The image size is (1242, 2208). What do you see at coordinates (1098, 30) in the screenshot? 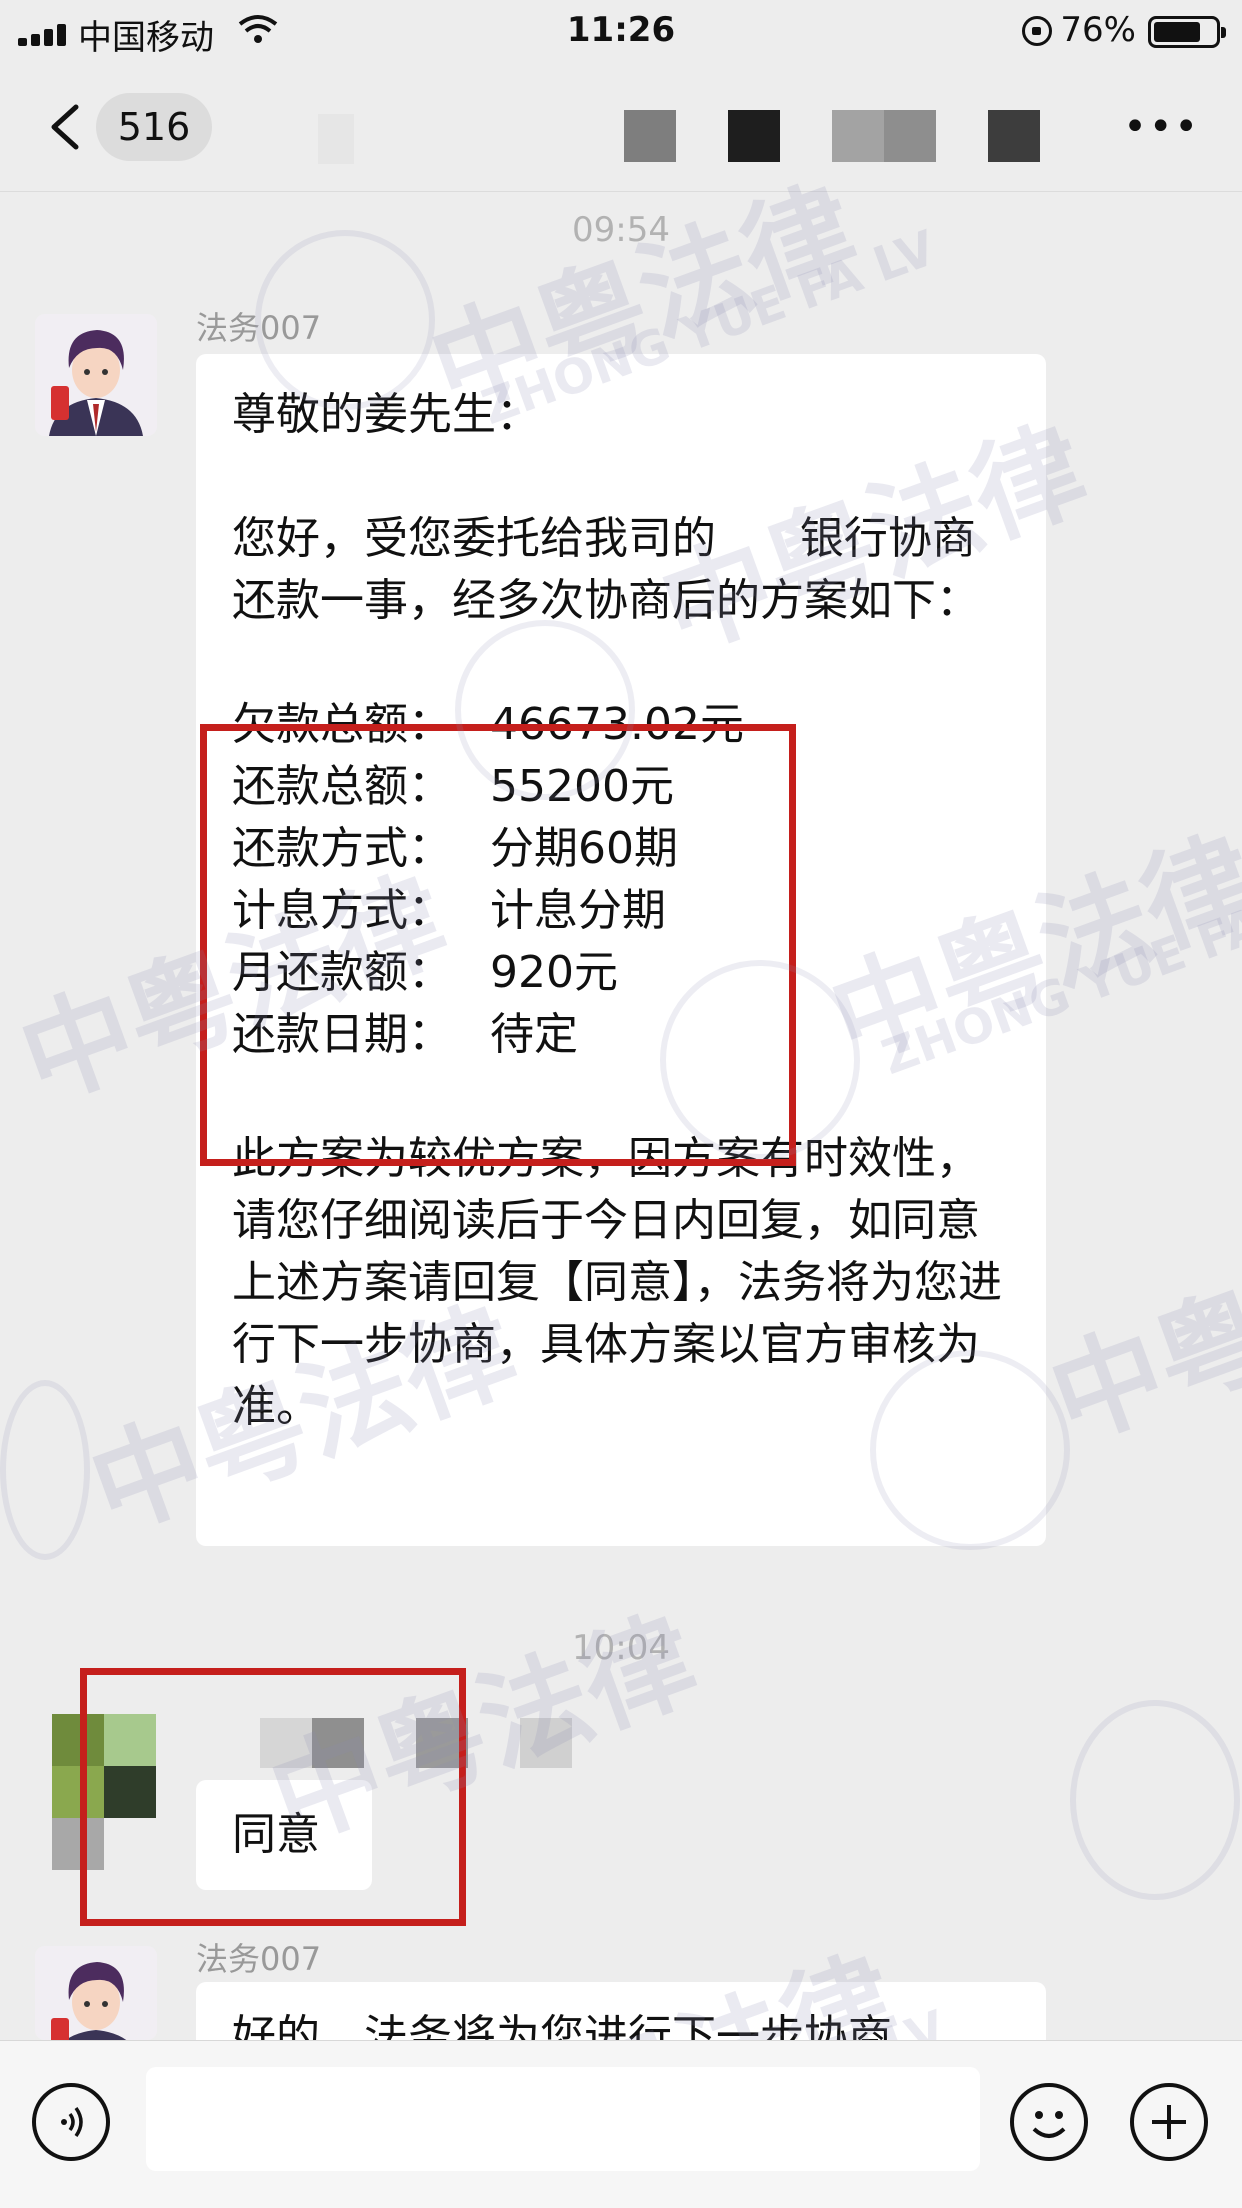
I see `battery-percentage: 76%` at bounding box center [1098, 30].